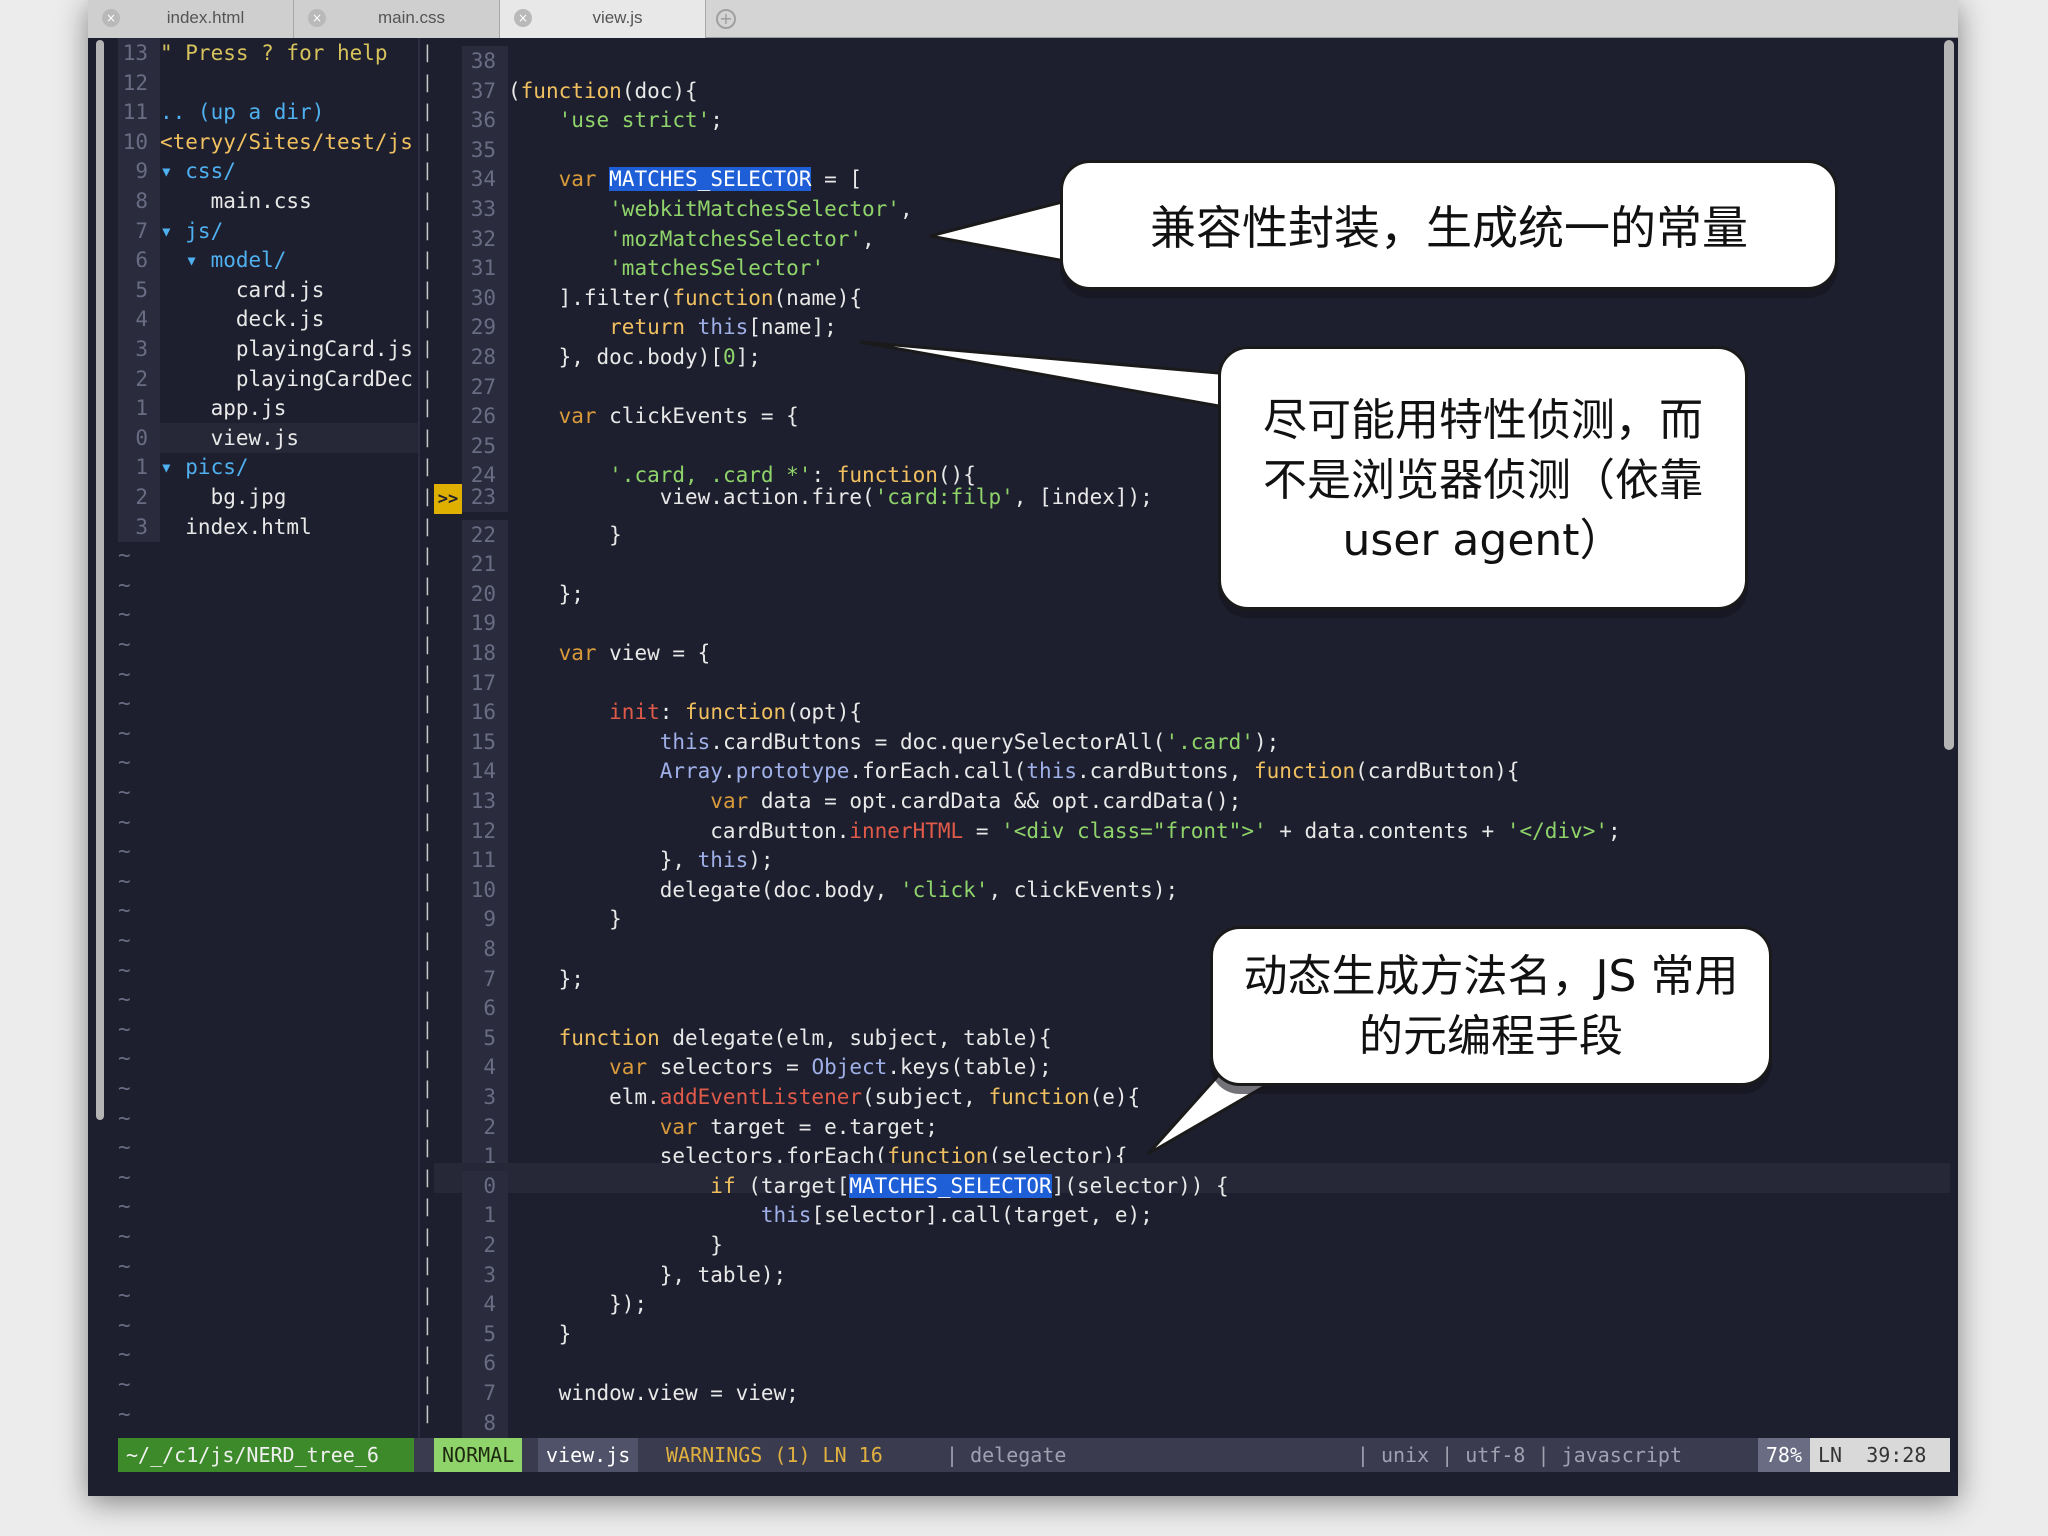 The width and height of the screenshot is (2048, 1536). Describe the element at coordinates (1045, 375) in the screenshot. I see `callout-2-tail` at that location.